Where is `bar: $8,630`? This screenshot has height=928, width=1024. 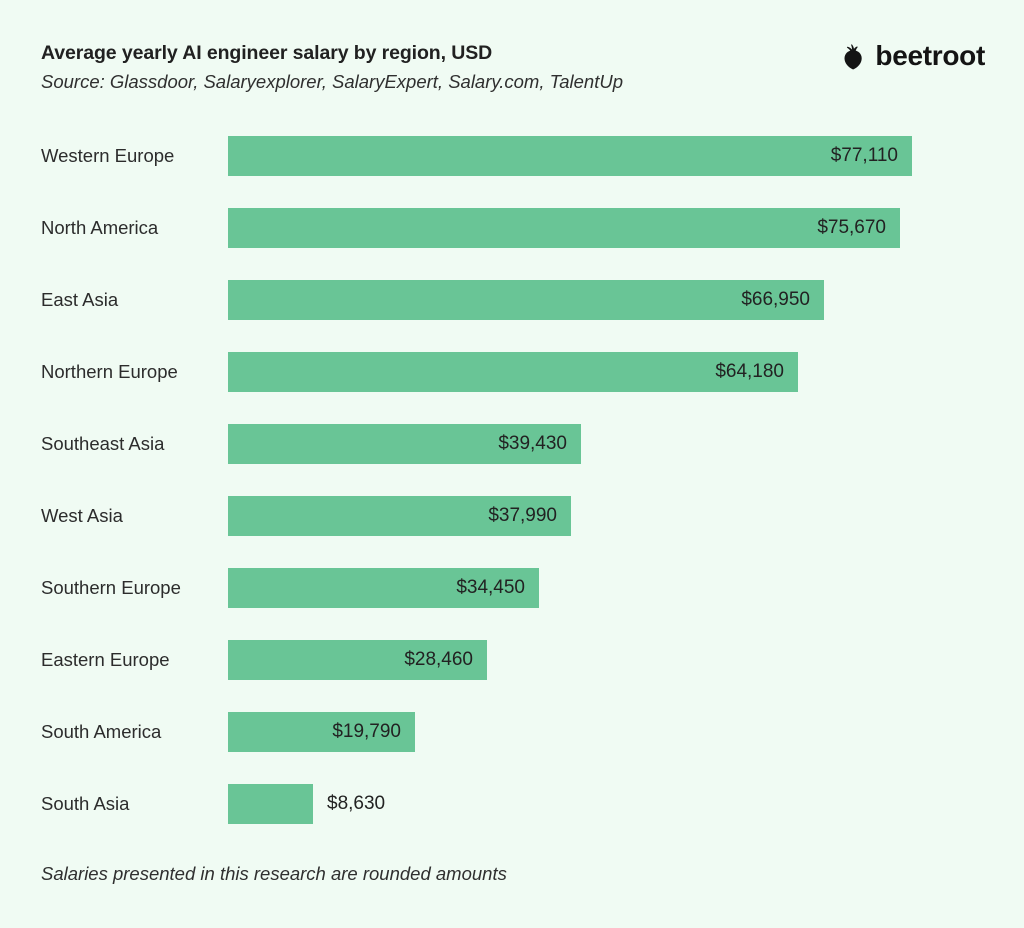 bar: $8,630 is located at coordinates (306, 804).